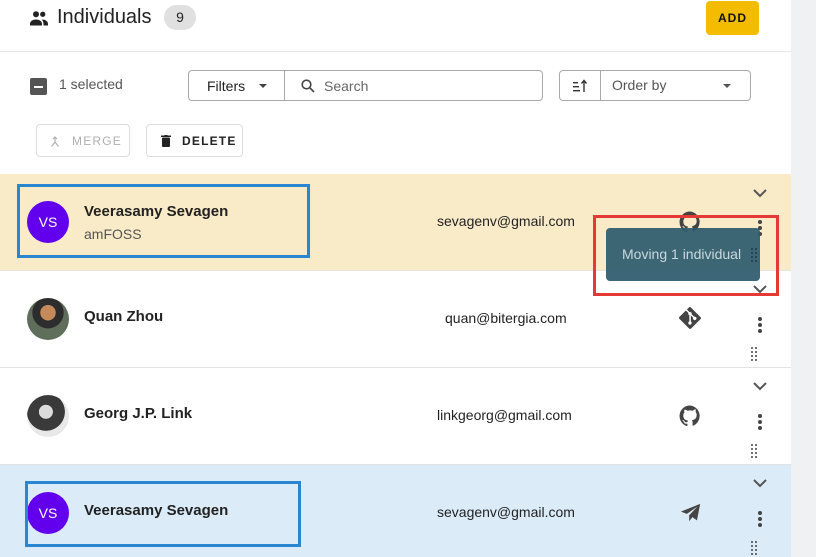 The image size is (816, 557). What do you see at coordinates (104, 17) in the screenshot?
I see `page-title: Individuals` at bounding box center [104, 17].